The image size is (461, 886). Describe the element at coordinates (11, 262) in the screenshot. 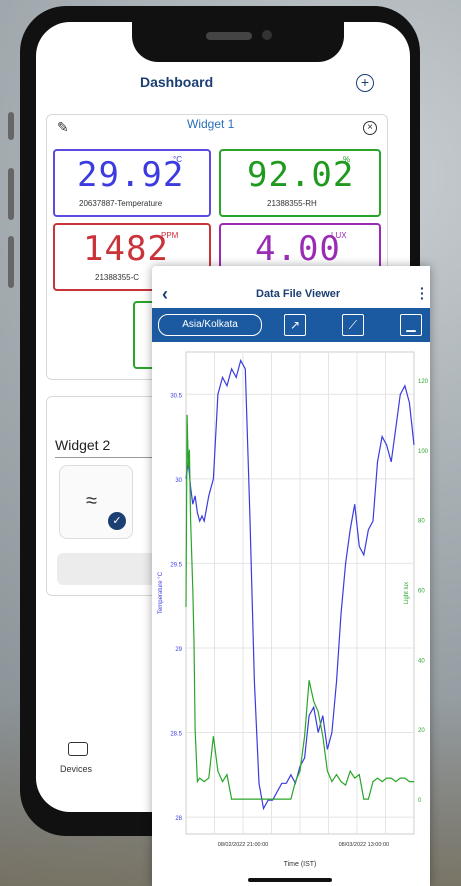

I see `phone-volume-down` at that location.